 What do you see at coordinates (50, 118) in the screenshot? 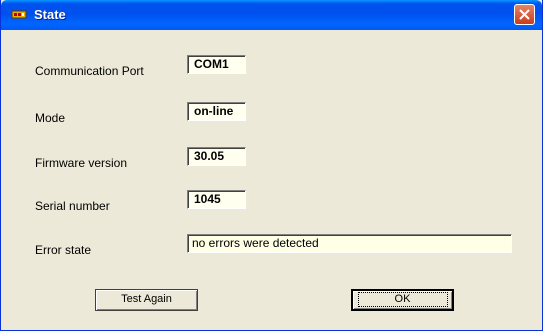
I see `mode-label: Mode` at bounding box center [50, 118].